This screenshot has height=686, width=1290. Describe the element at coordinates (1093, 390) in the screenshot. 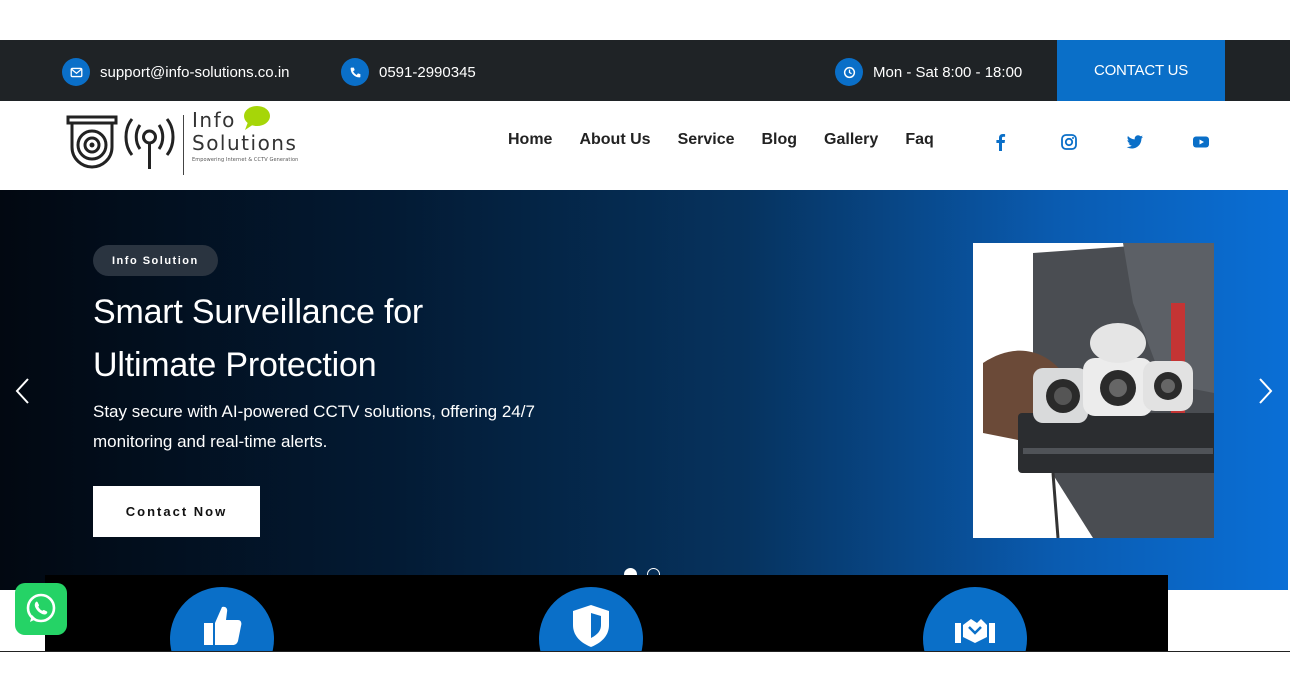

I see `technician-holding-cctv-image` at that location.